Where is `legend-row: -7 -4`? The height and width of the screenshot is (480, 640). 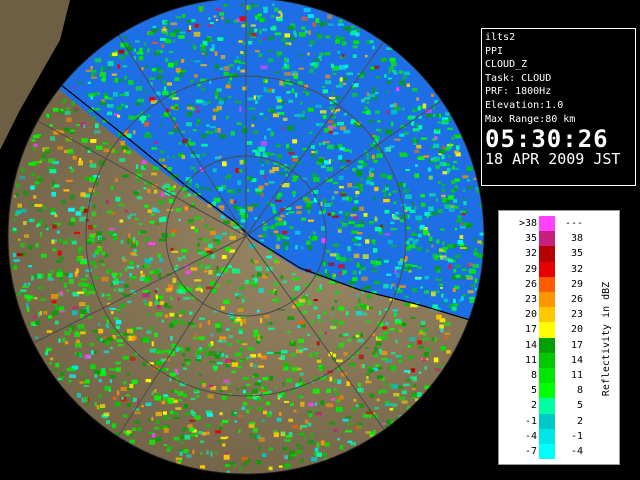
legend-row: -7 -4 is located at coordinates (560, 452).